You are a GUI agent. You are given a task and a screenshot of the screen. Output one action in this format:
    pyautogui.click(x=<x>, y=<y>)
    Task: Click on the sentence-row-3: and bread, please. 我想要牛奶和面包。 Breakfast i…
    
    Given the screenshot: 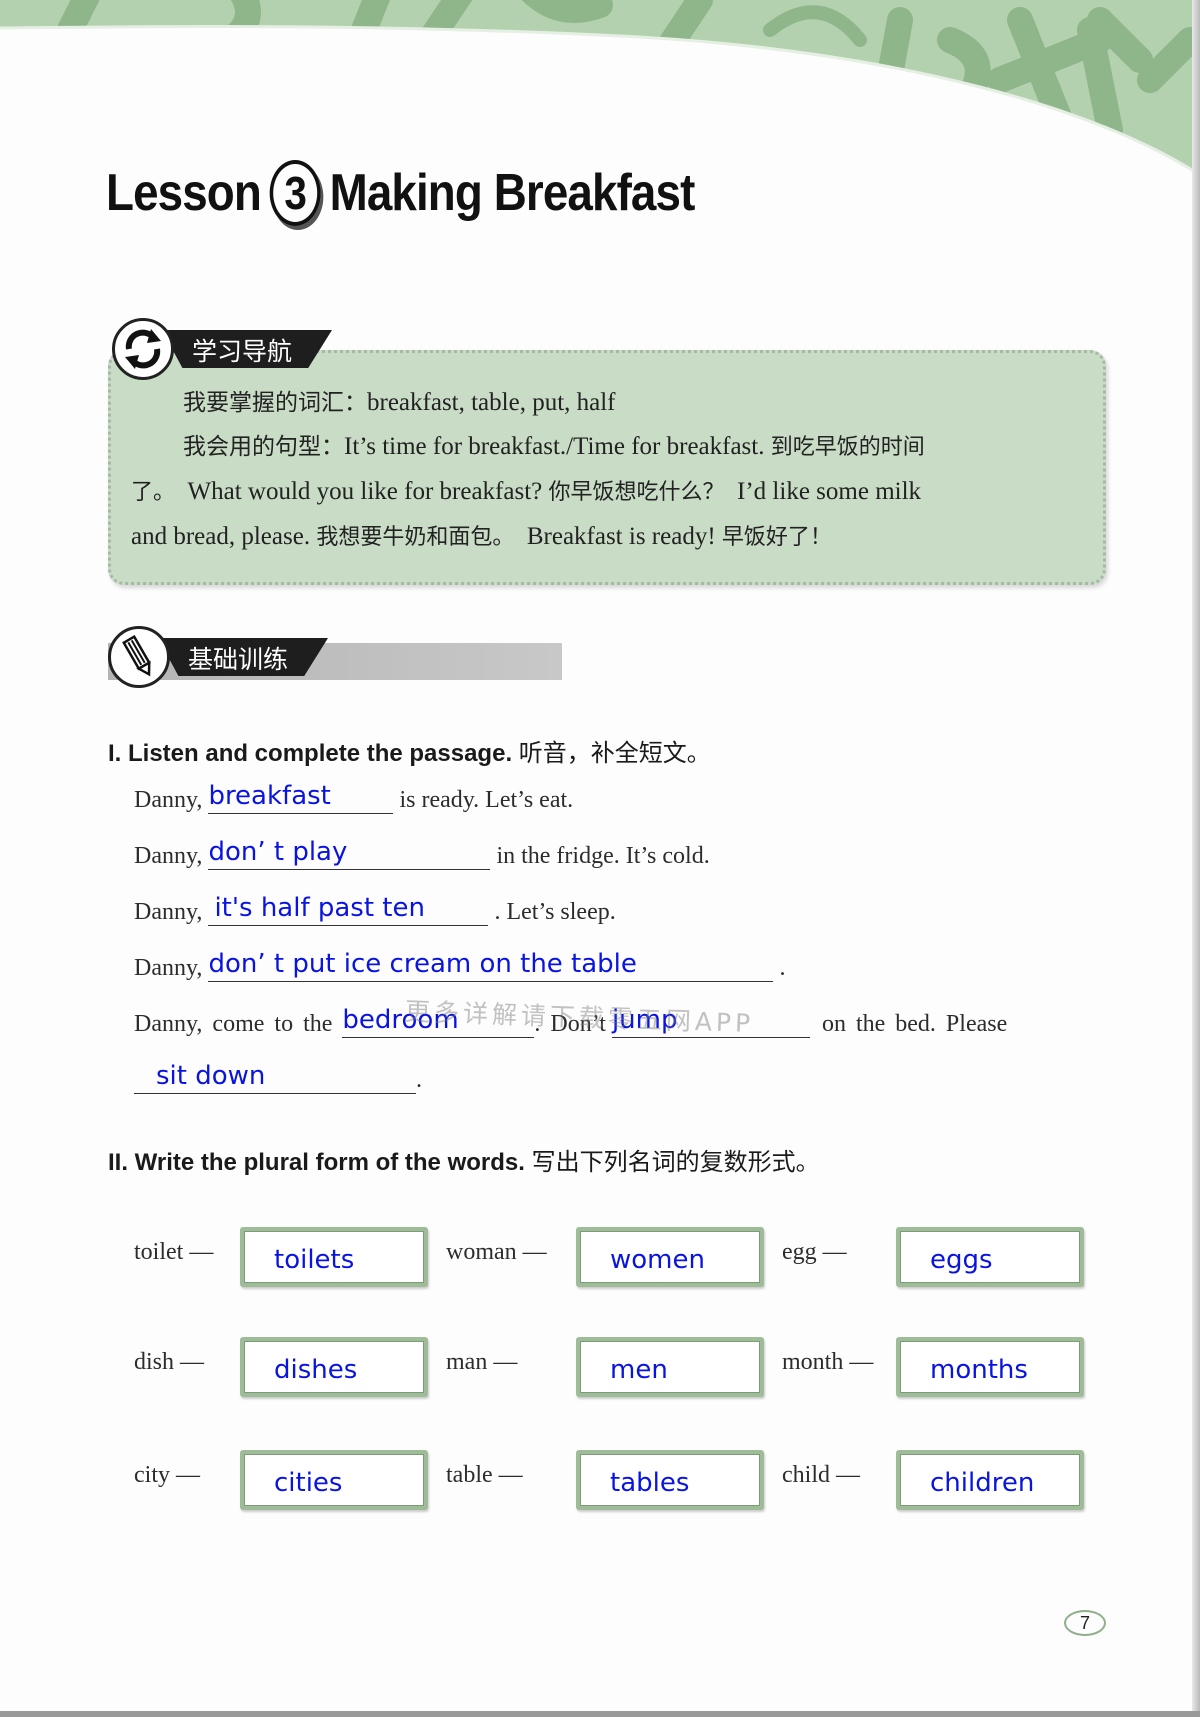 What is the action you would take?
    pyautogui.click(x=602, y=537)
    